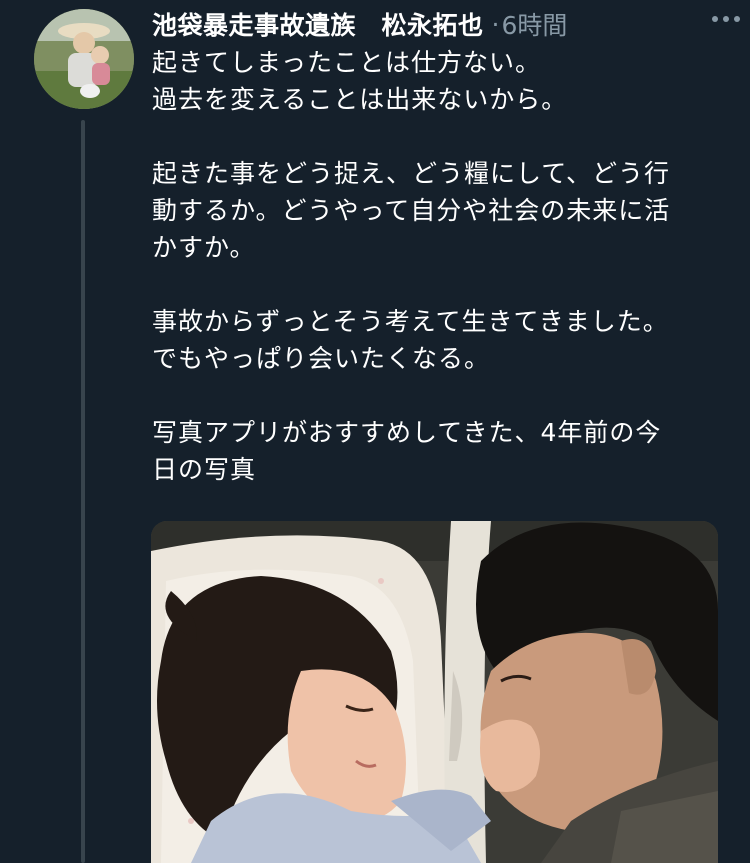 This screenshot has width=750, height=863. What do you see at coordinates (318, 24) in the screenshot?
I see `display-name: 池袋暴走事故遺族 松永拓也` at bounding box center [318, 24].